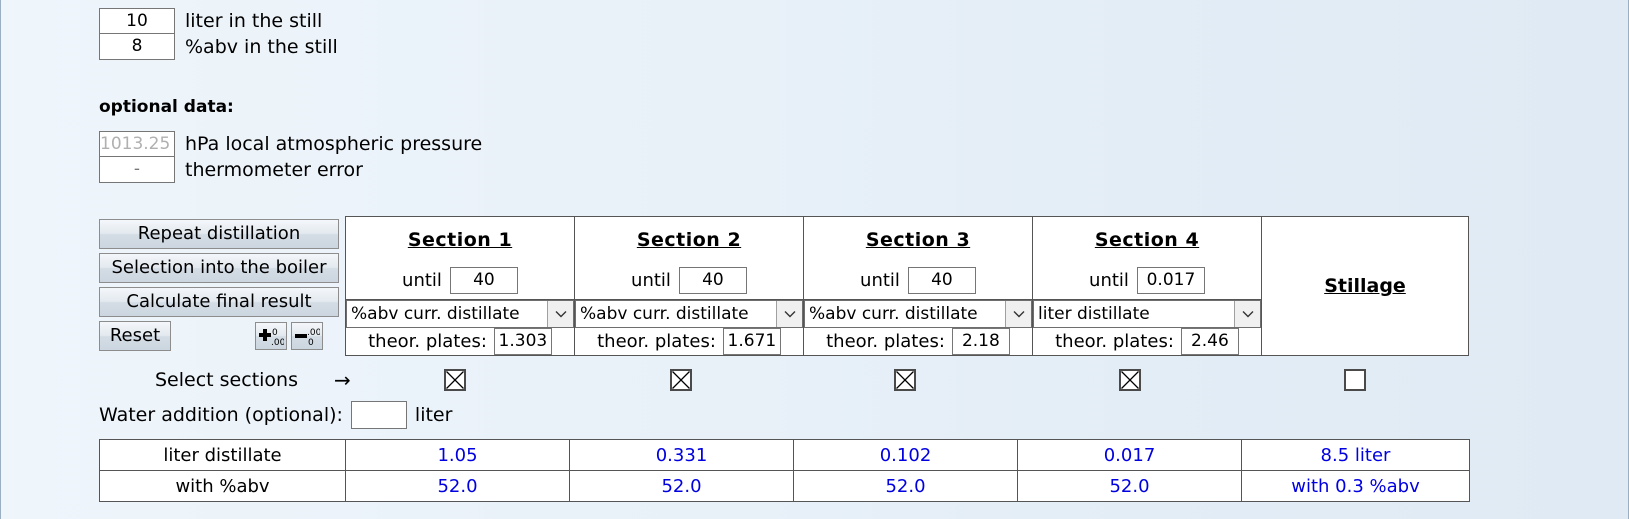 This screenshot has height=519, width=1629. What do you see at coordinates (137, 21) in the screenshot?
I see `liter-in-still-input: 10` at bounding box center [137, 21].